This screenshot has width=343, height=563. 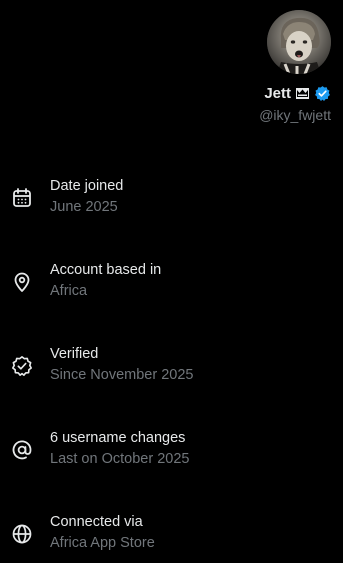 I want to click on info-subtitle: Africa App Store, so click(x=102, y=543).